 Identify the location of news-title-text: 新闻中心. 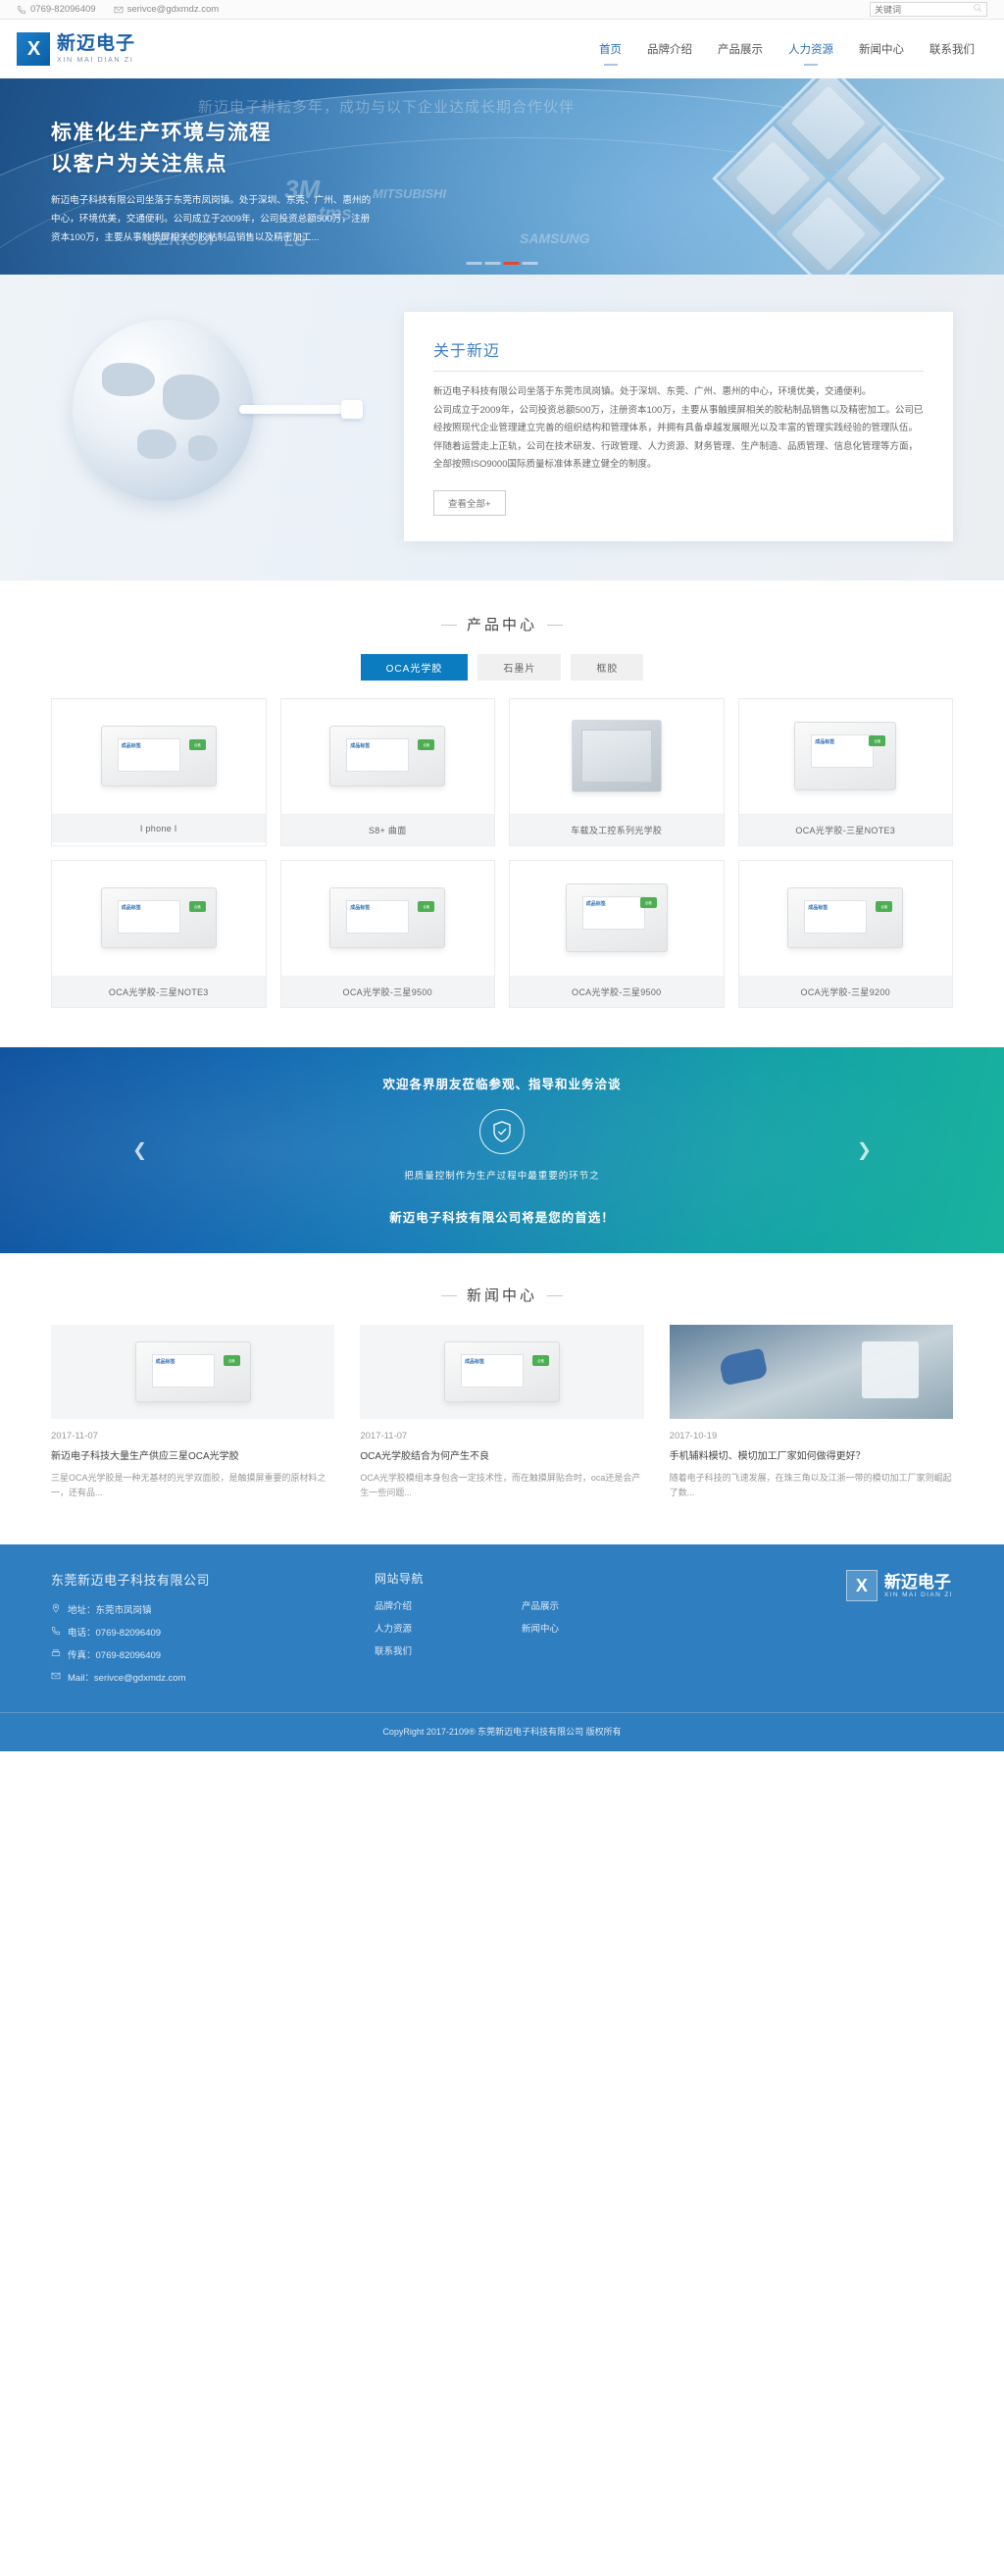
(502, 1296).